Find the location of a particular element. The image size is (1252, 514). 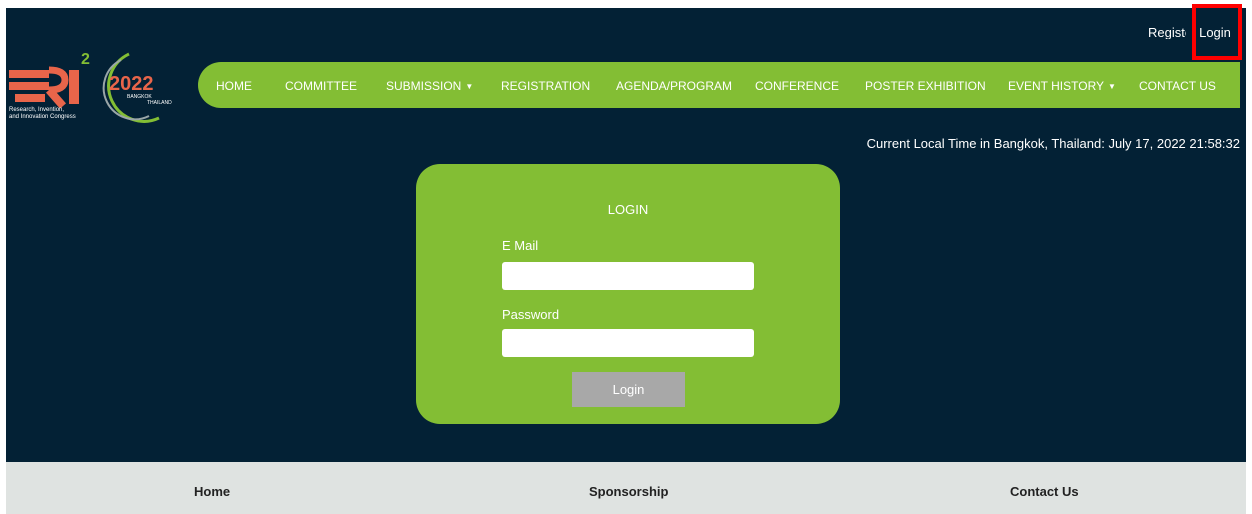

nav-event-history: EVENT HISTORY ▼ is located at coordinates (1062, 86).